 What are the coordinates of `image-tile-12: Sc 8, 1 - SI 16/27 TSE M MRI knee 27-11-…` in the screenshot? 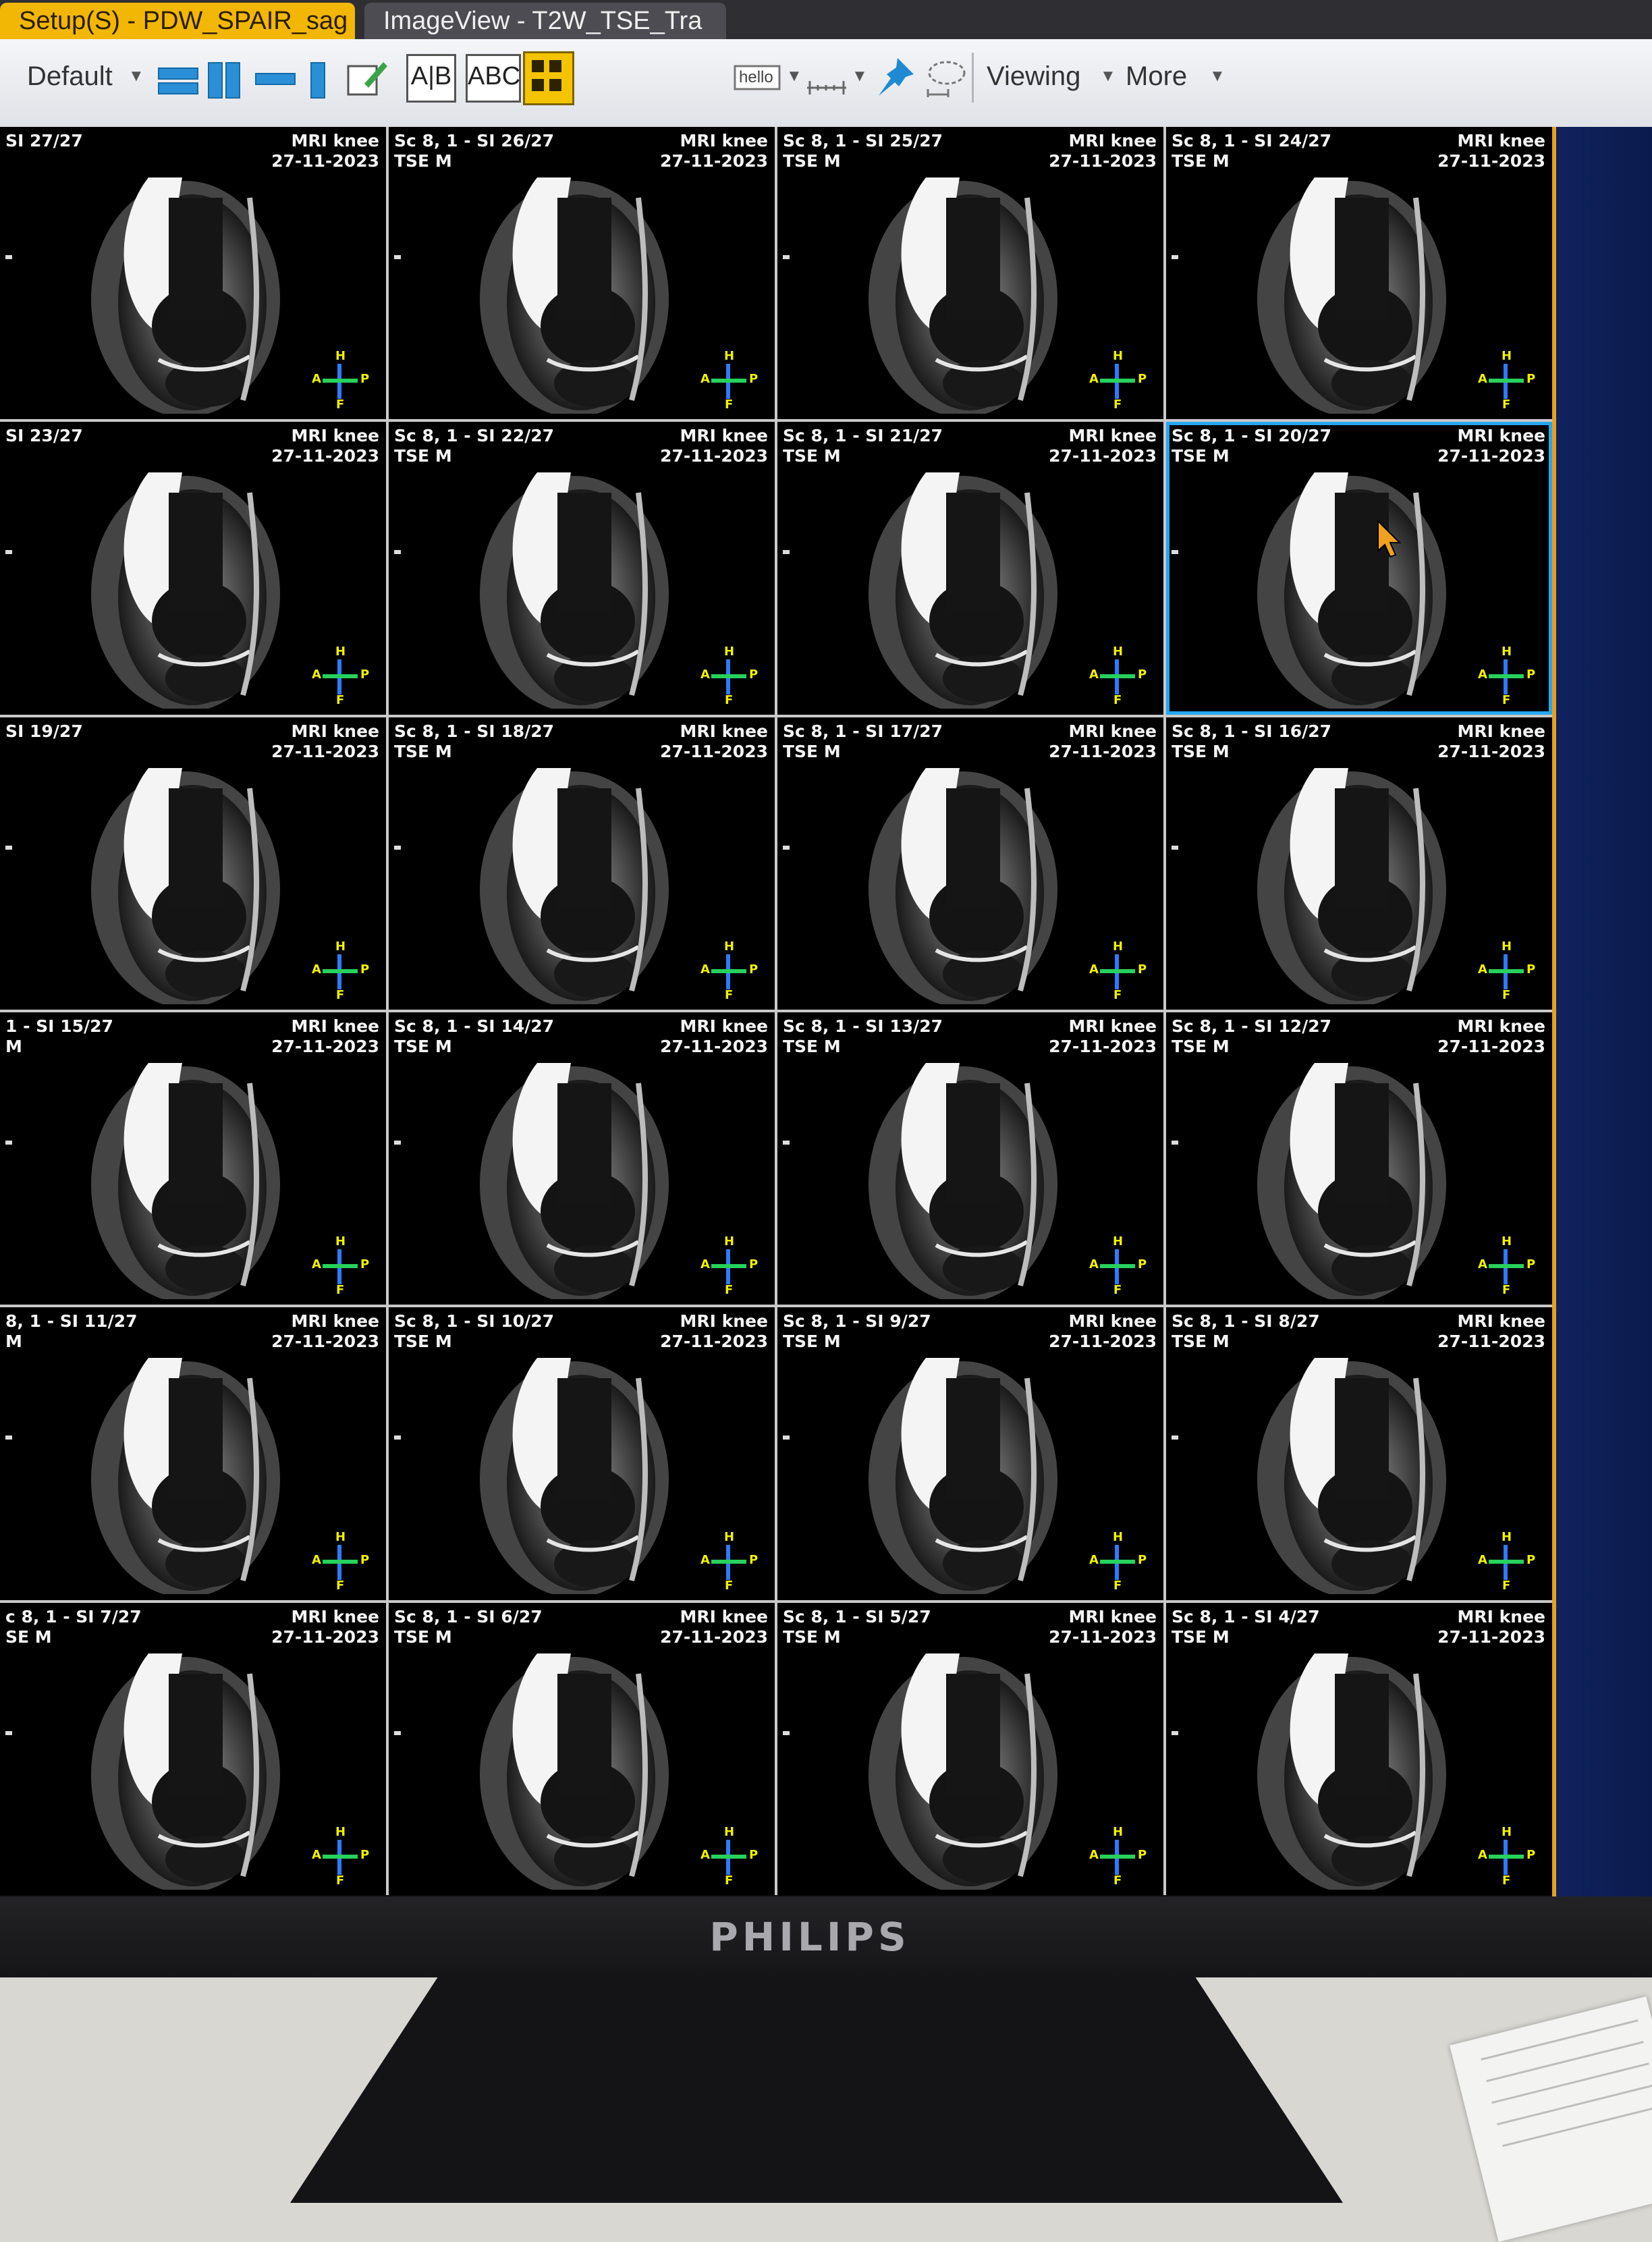 It's located at (1359, 863).